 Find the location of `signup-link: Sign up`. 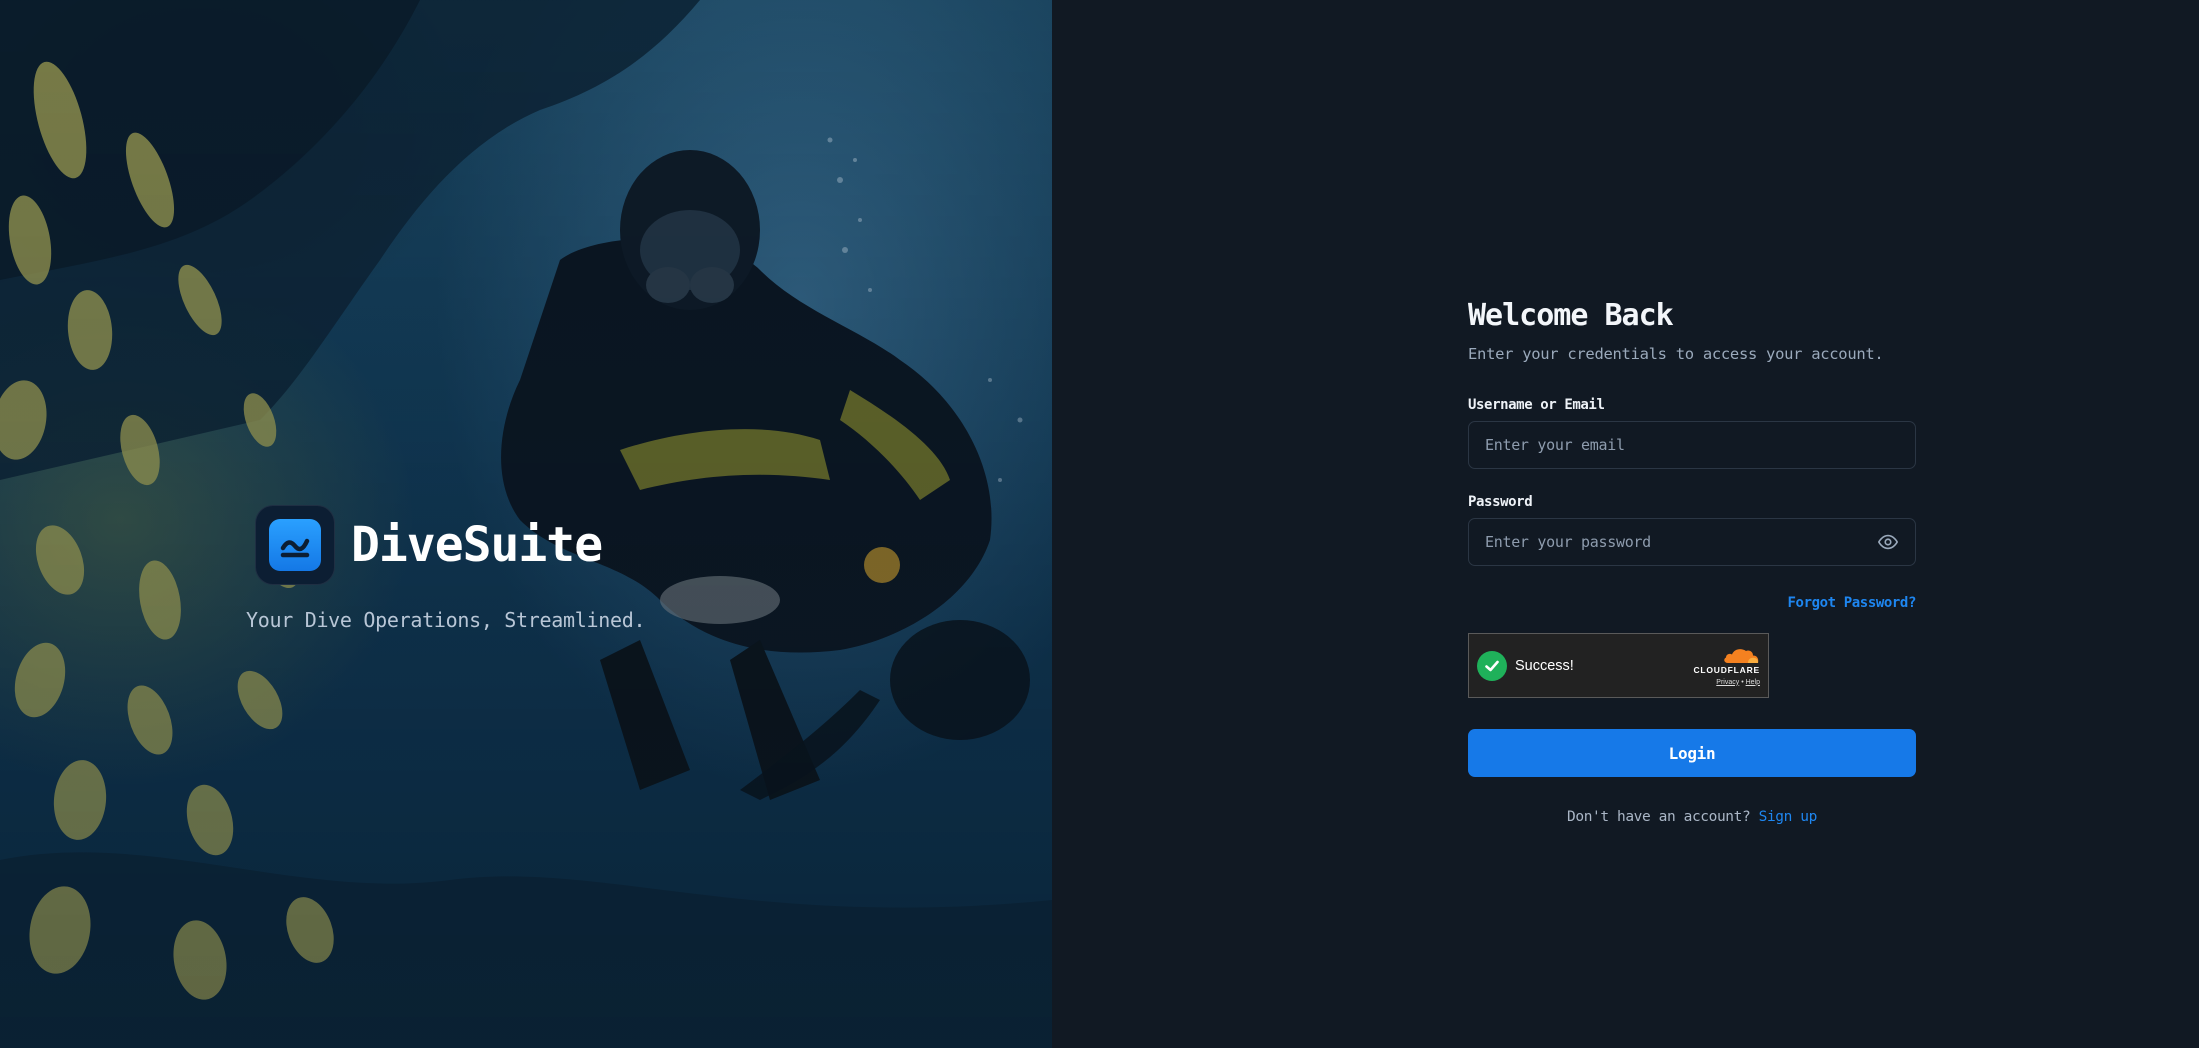

signup-link: Sign up is located at coordinates (1788, 817).